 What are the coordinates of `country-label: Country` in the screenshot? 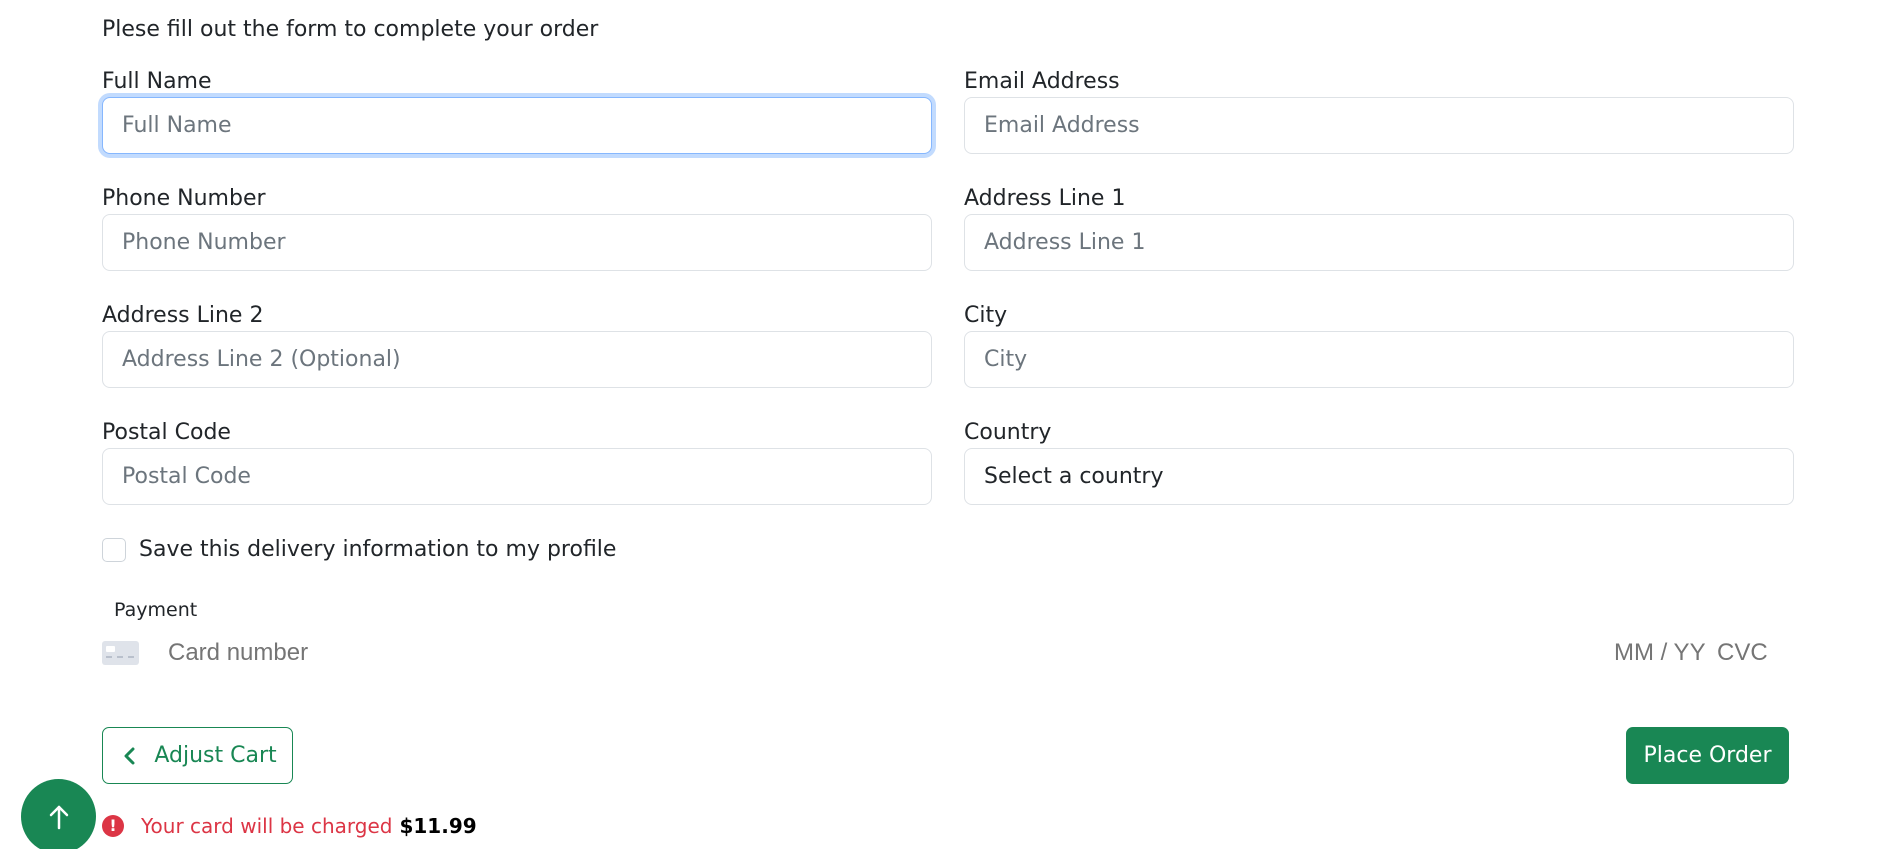 It's located at (1008, 432).